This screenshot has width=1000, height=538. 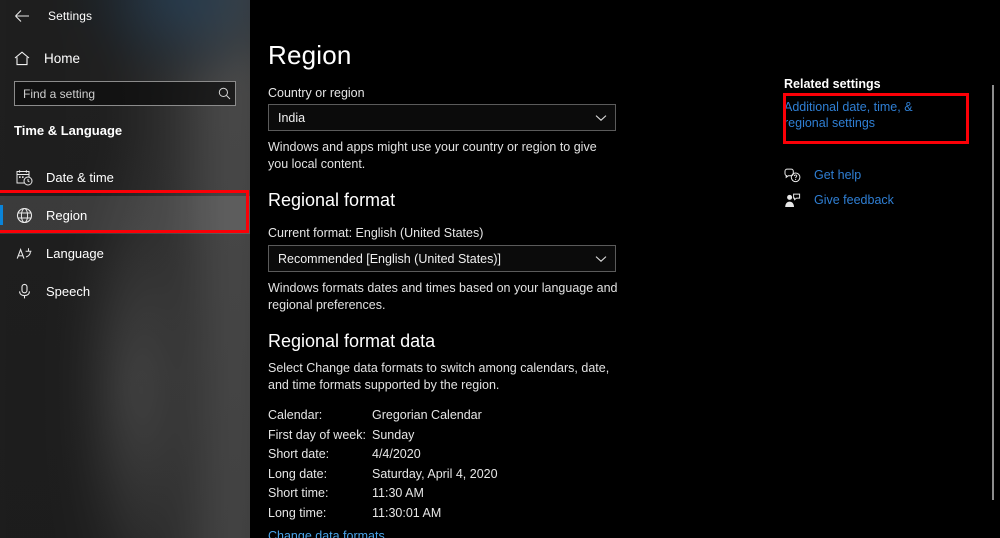 What do you see at coordinates (24, 215) in the screenshot?
I see `globe-icon` at bounding box center [24, 215].